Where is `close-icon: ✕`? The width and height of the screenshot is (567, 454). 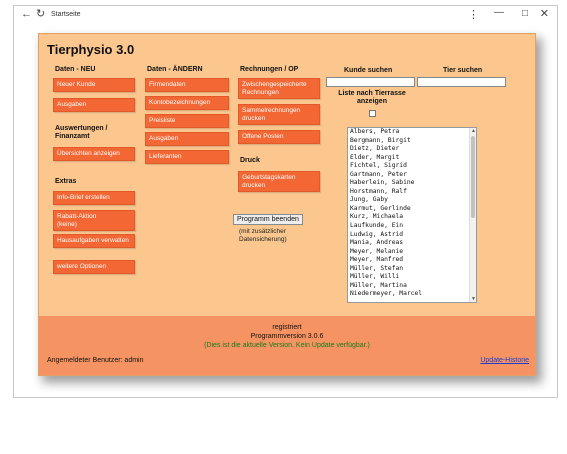
close-icon: ✕ is located at coordinates (544, 13).